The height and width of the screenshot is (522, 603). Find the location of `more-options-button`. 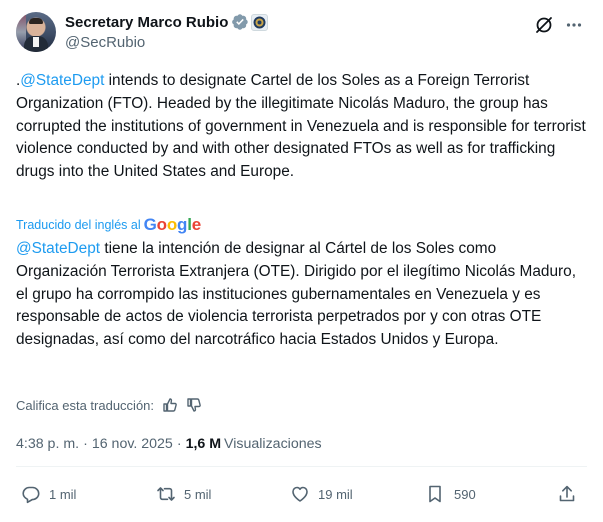

more-options-button is located at coordinates (574, 25).